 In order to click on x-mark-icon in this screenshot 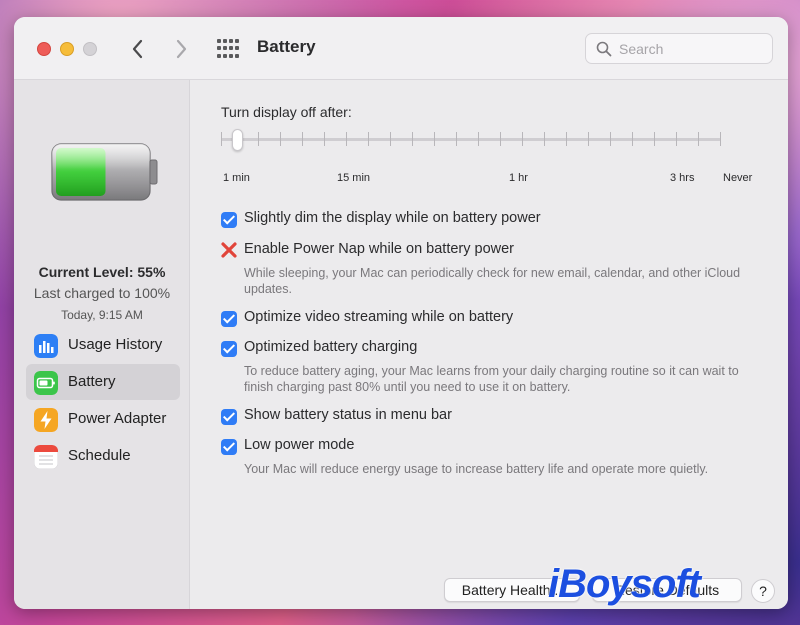, I will do `click(229, 250)`.